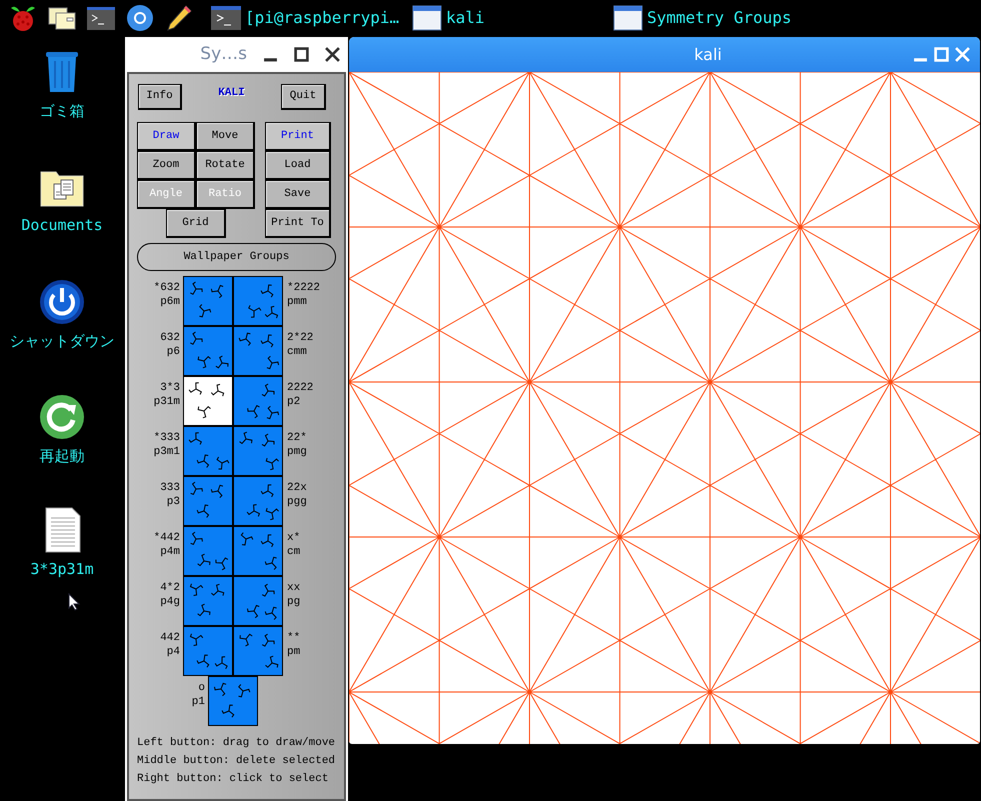  Describe the element at coordinates (225, 165) in the screenshot. I see `tool-button: Rotate` at that location.